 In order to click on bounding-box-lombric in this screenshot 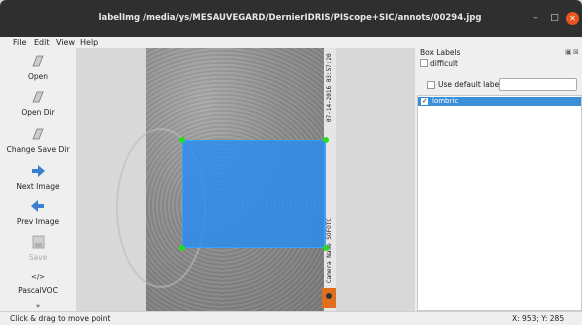, I will do `click(254, 194)`.